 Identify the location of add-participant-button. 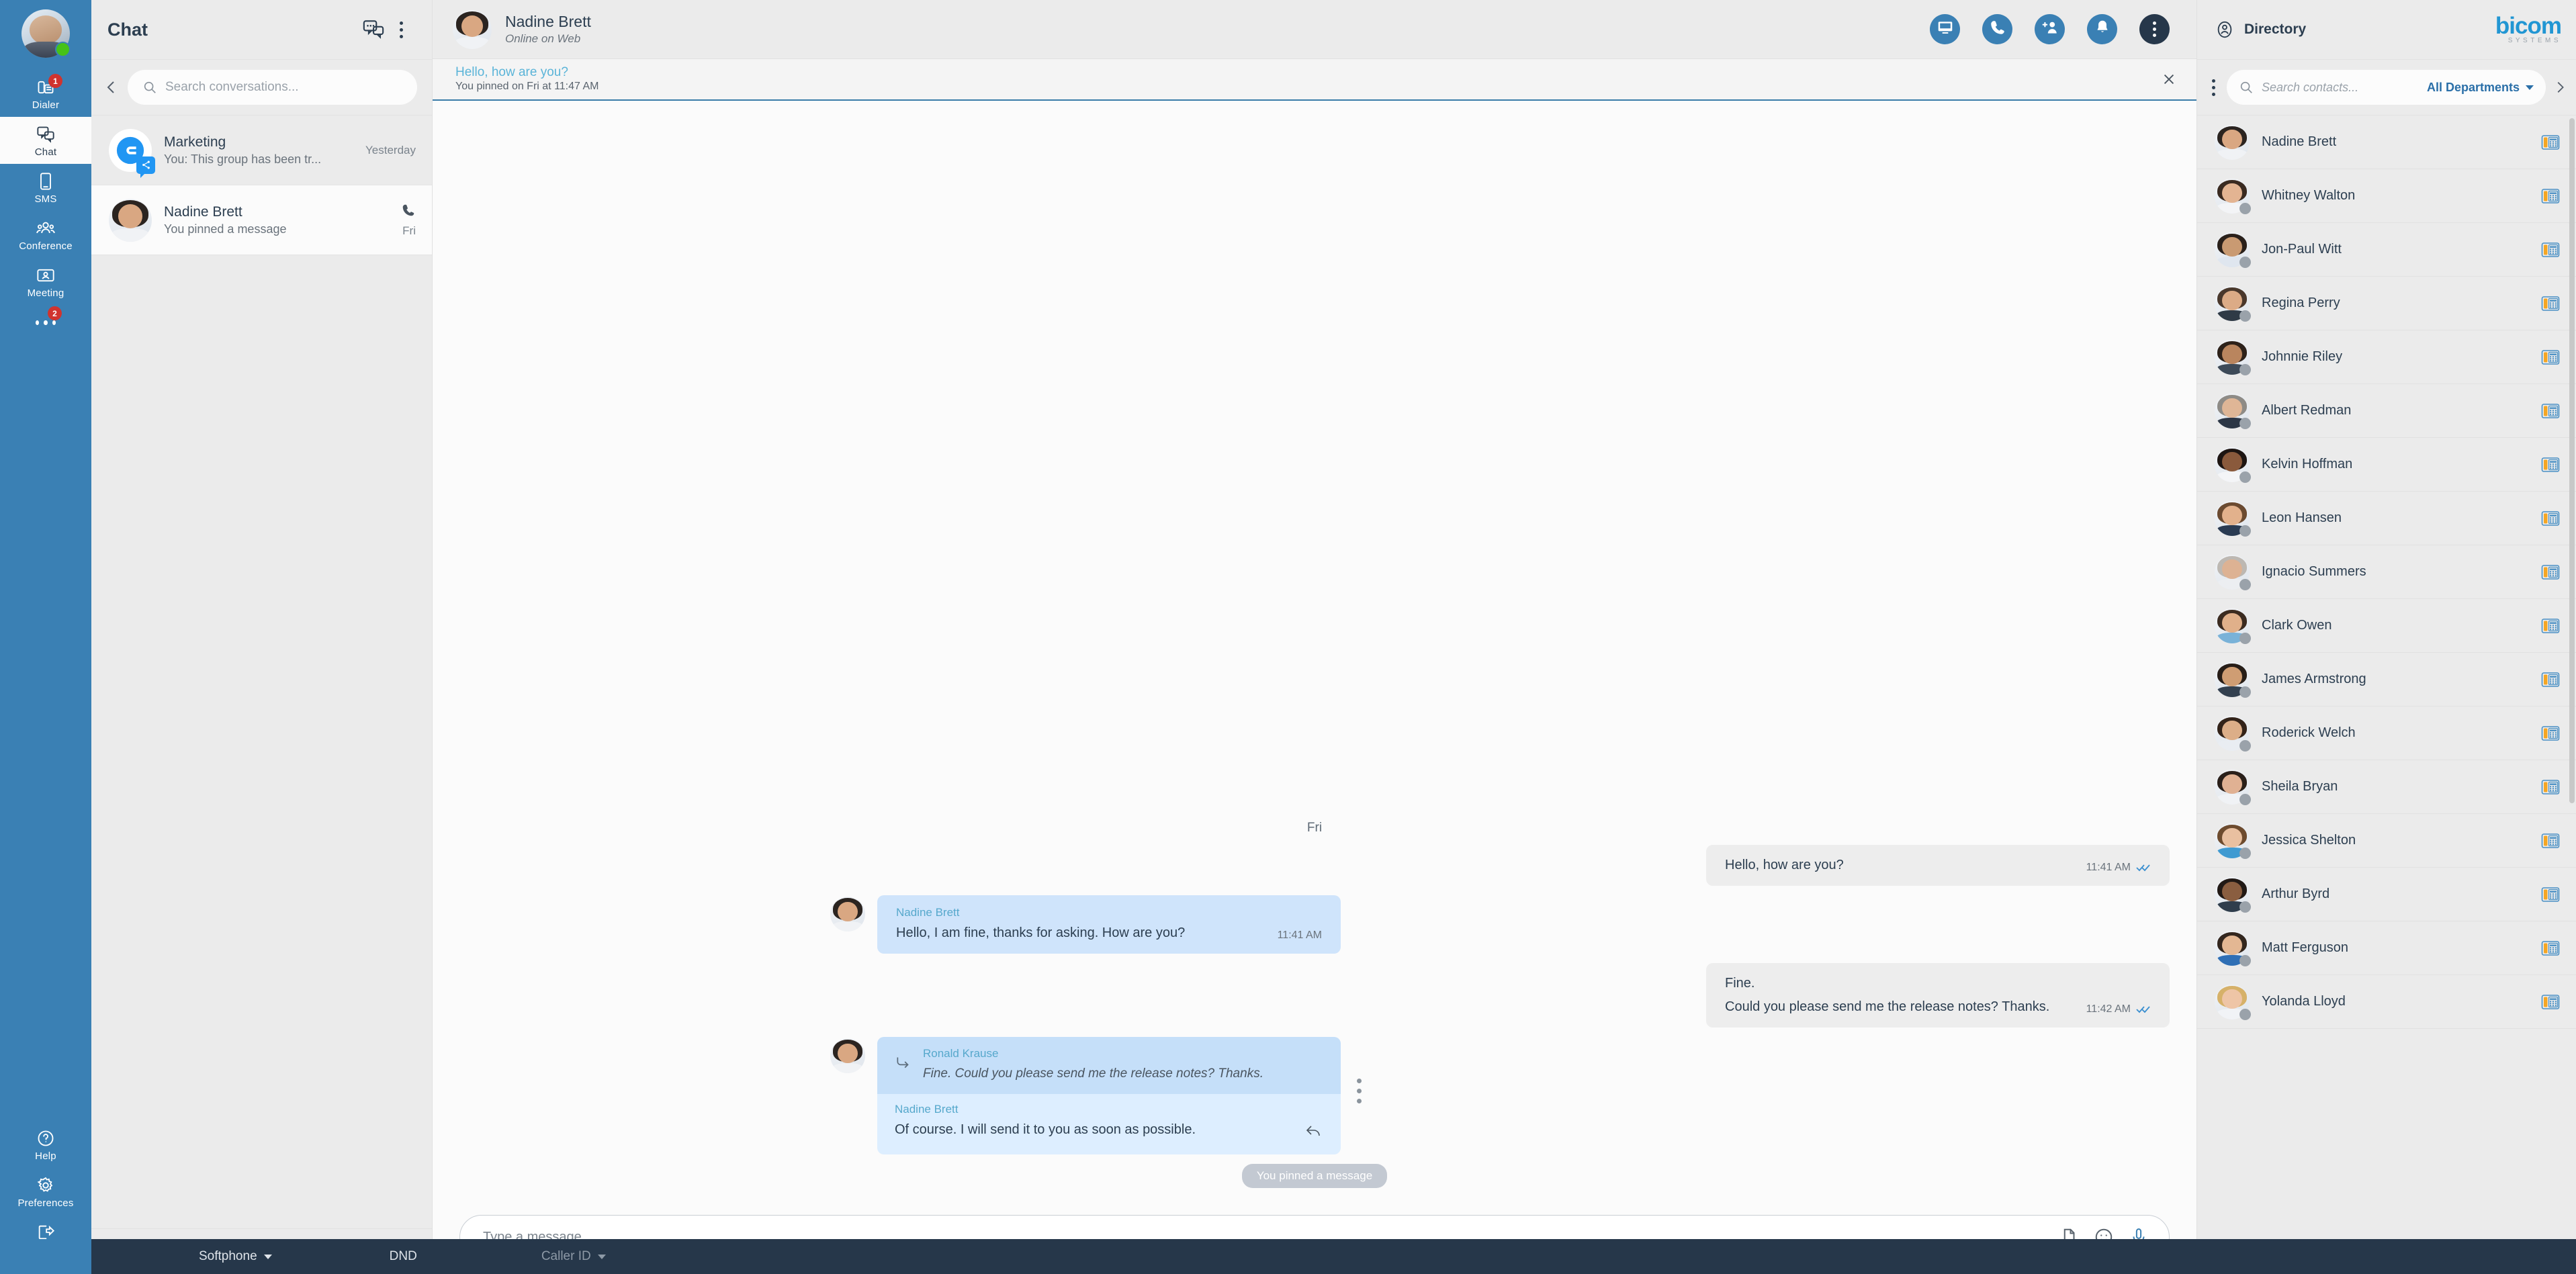
(2050, 29).